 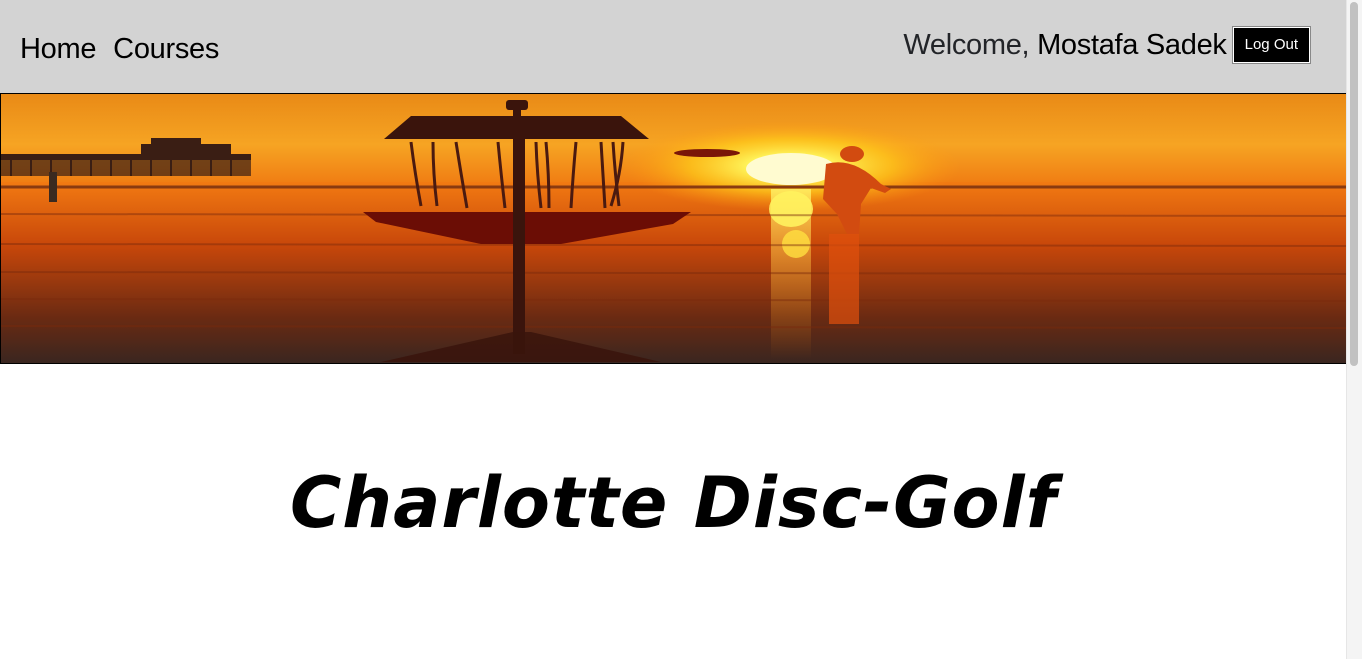 I want to click on welcome-message: Welcome, Mostafa Sadek, so click(x=1065, y=45).